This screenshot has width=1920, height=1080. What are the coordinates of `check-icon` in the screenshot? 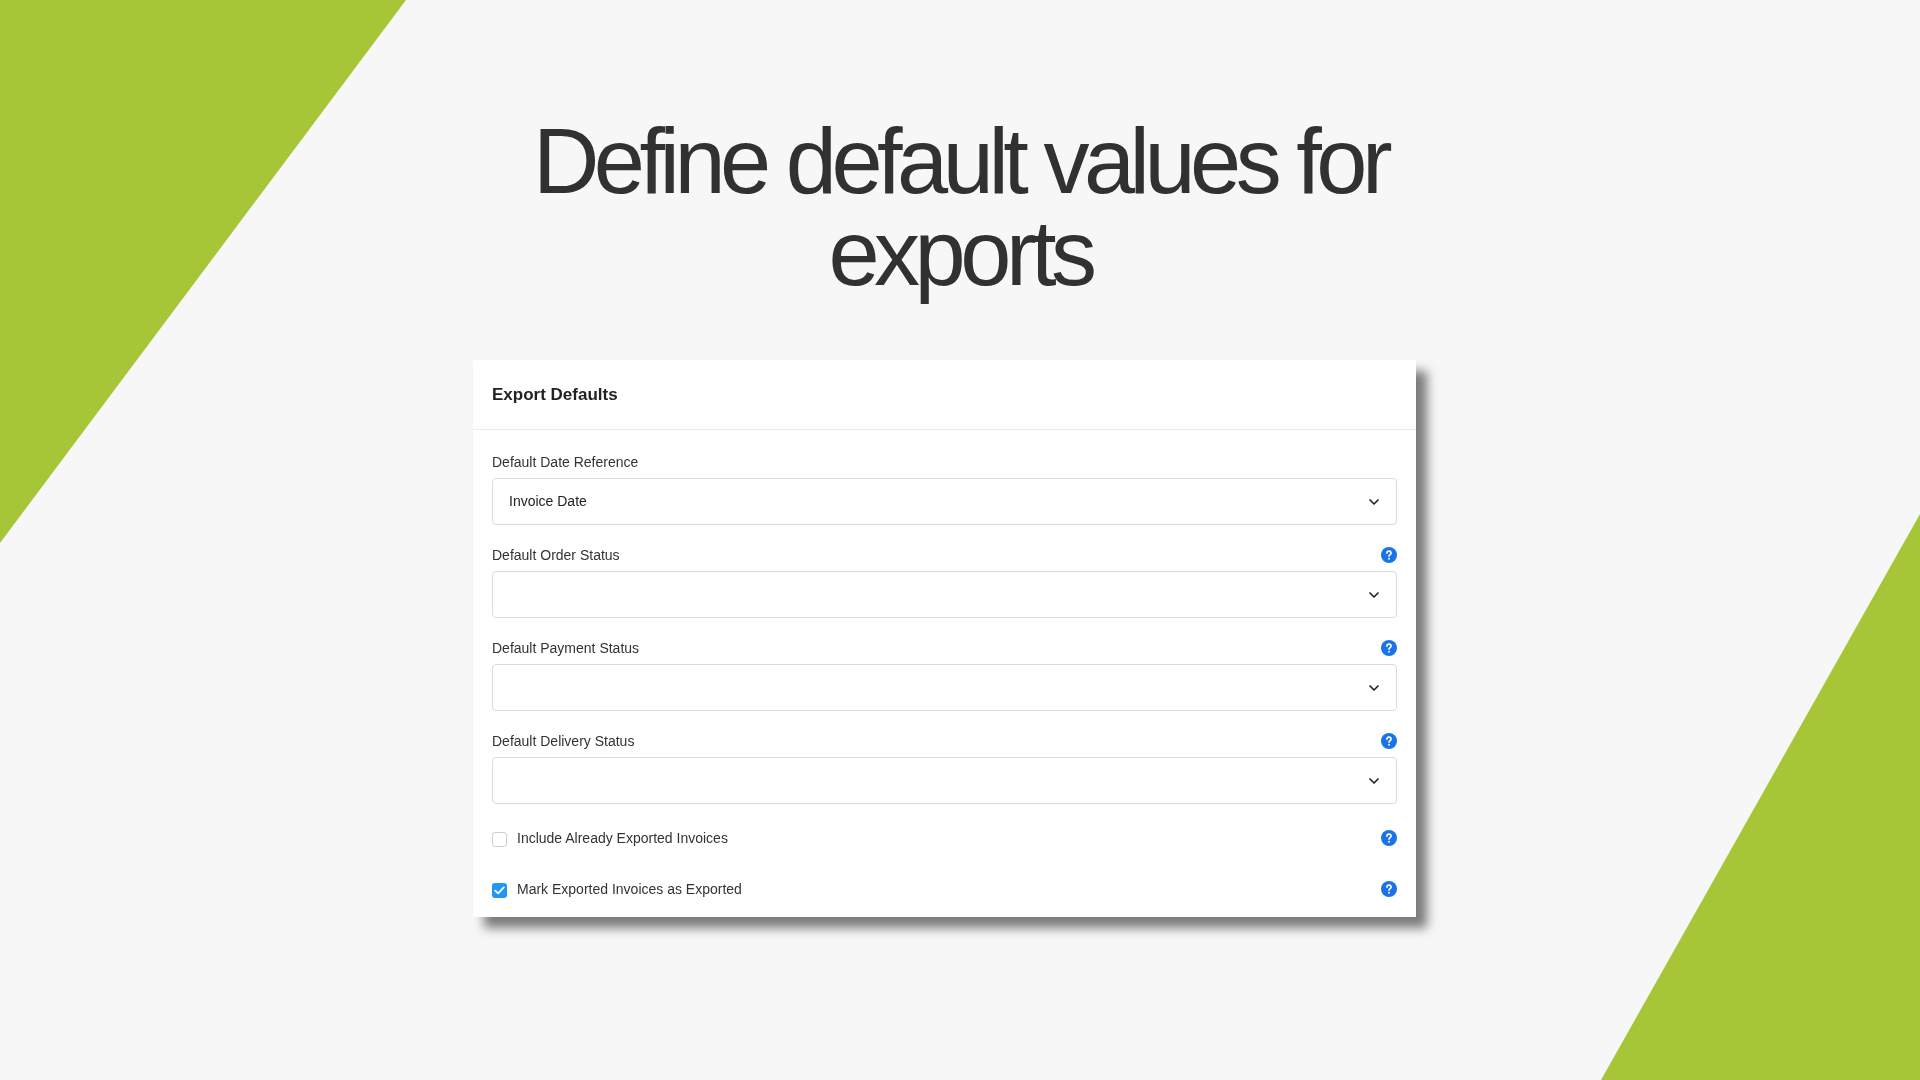 It's located at (499, 890).